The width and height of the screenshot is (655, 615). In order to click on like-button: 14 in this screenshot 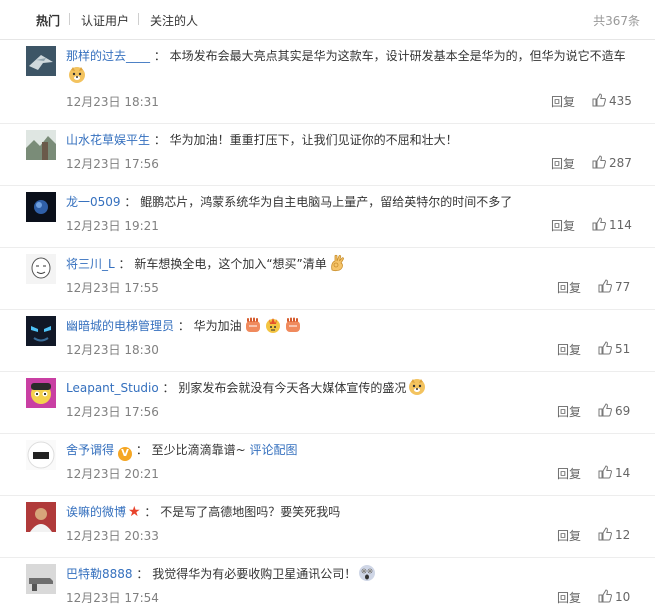, I will do `click(614, 472)`.